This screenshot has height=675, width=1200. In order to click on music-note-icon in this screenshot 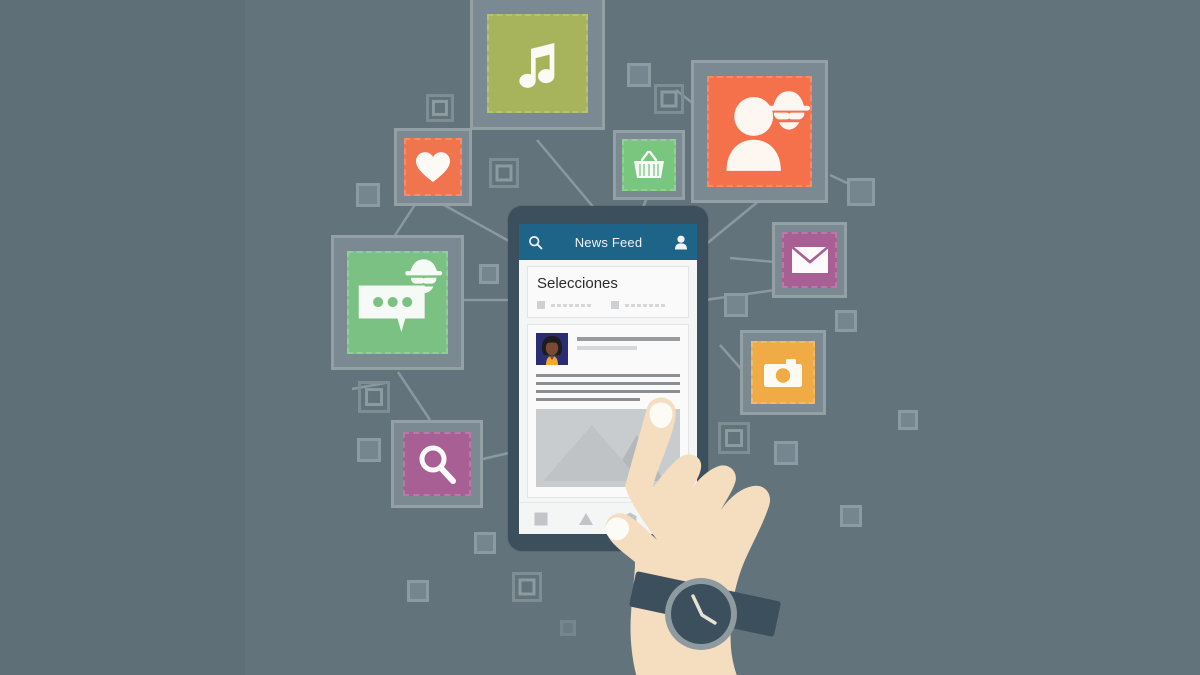, I will do `click(536, 65)`.